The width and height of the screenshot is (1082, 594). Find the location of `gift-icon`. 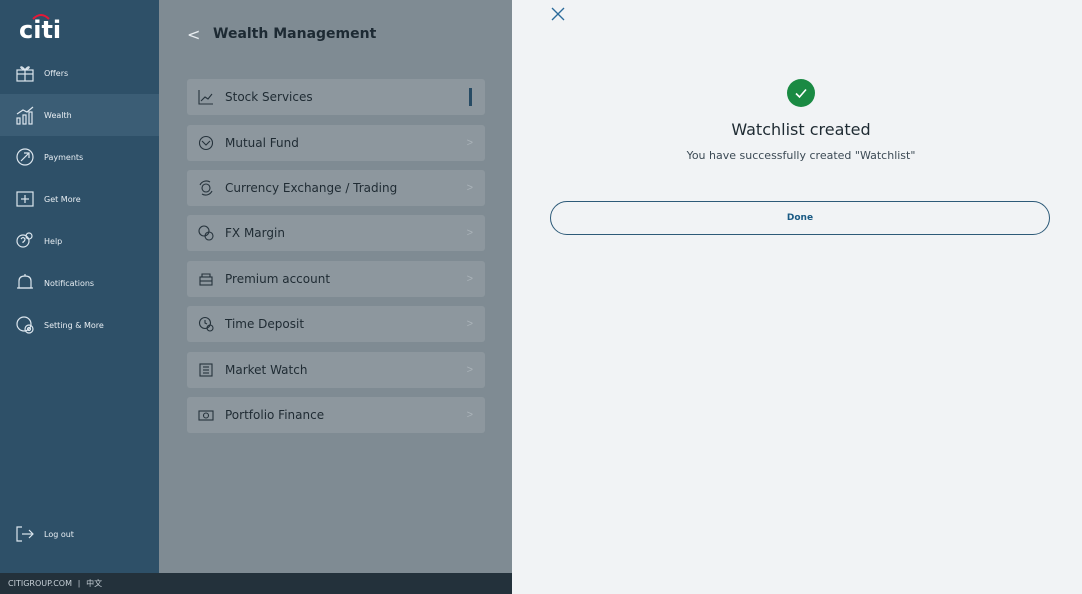

gift-icon is located at coordinates (25, 73).